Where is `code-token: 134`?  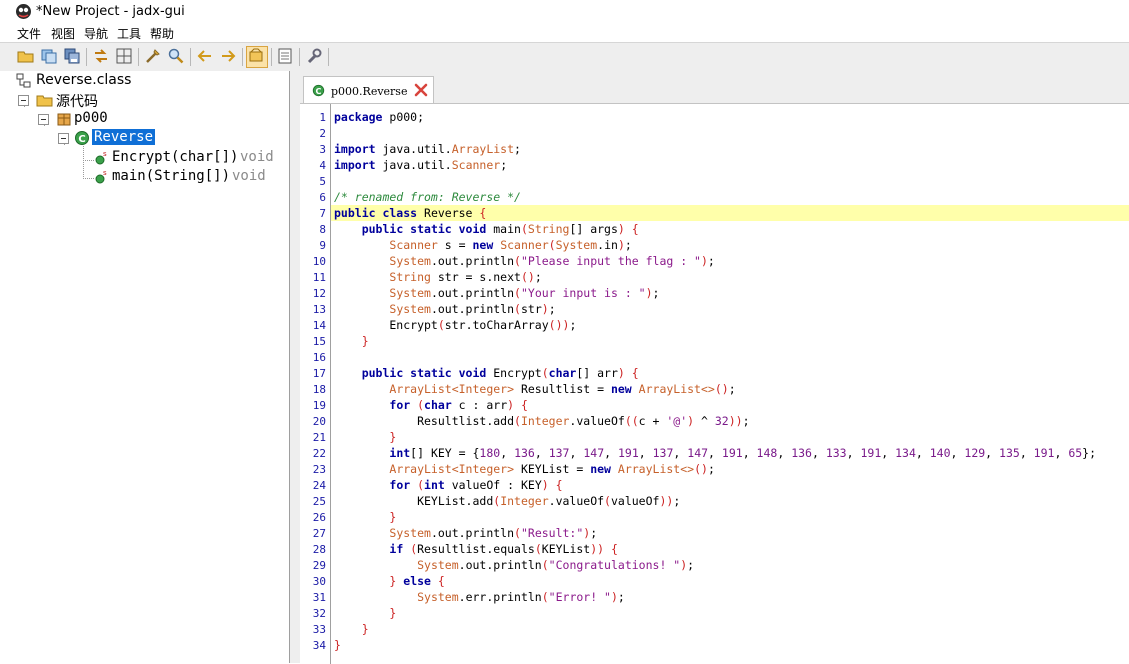 code-token: 134 is located at coordinates (905, 453).